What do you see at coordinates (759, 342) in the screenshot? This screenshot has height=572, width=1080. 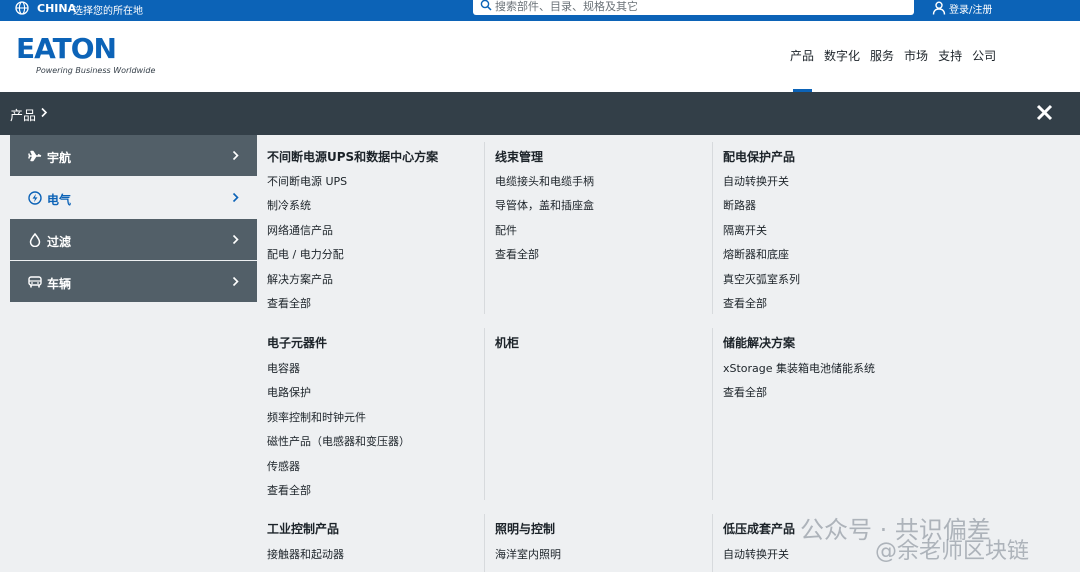 I see `section-title: 储能解决方案` at bounding box center [759, 342].